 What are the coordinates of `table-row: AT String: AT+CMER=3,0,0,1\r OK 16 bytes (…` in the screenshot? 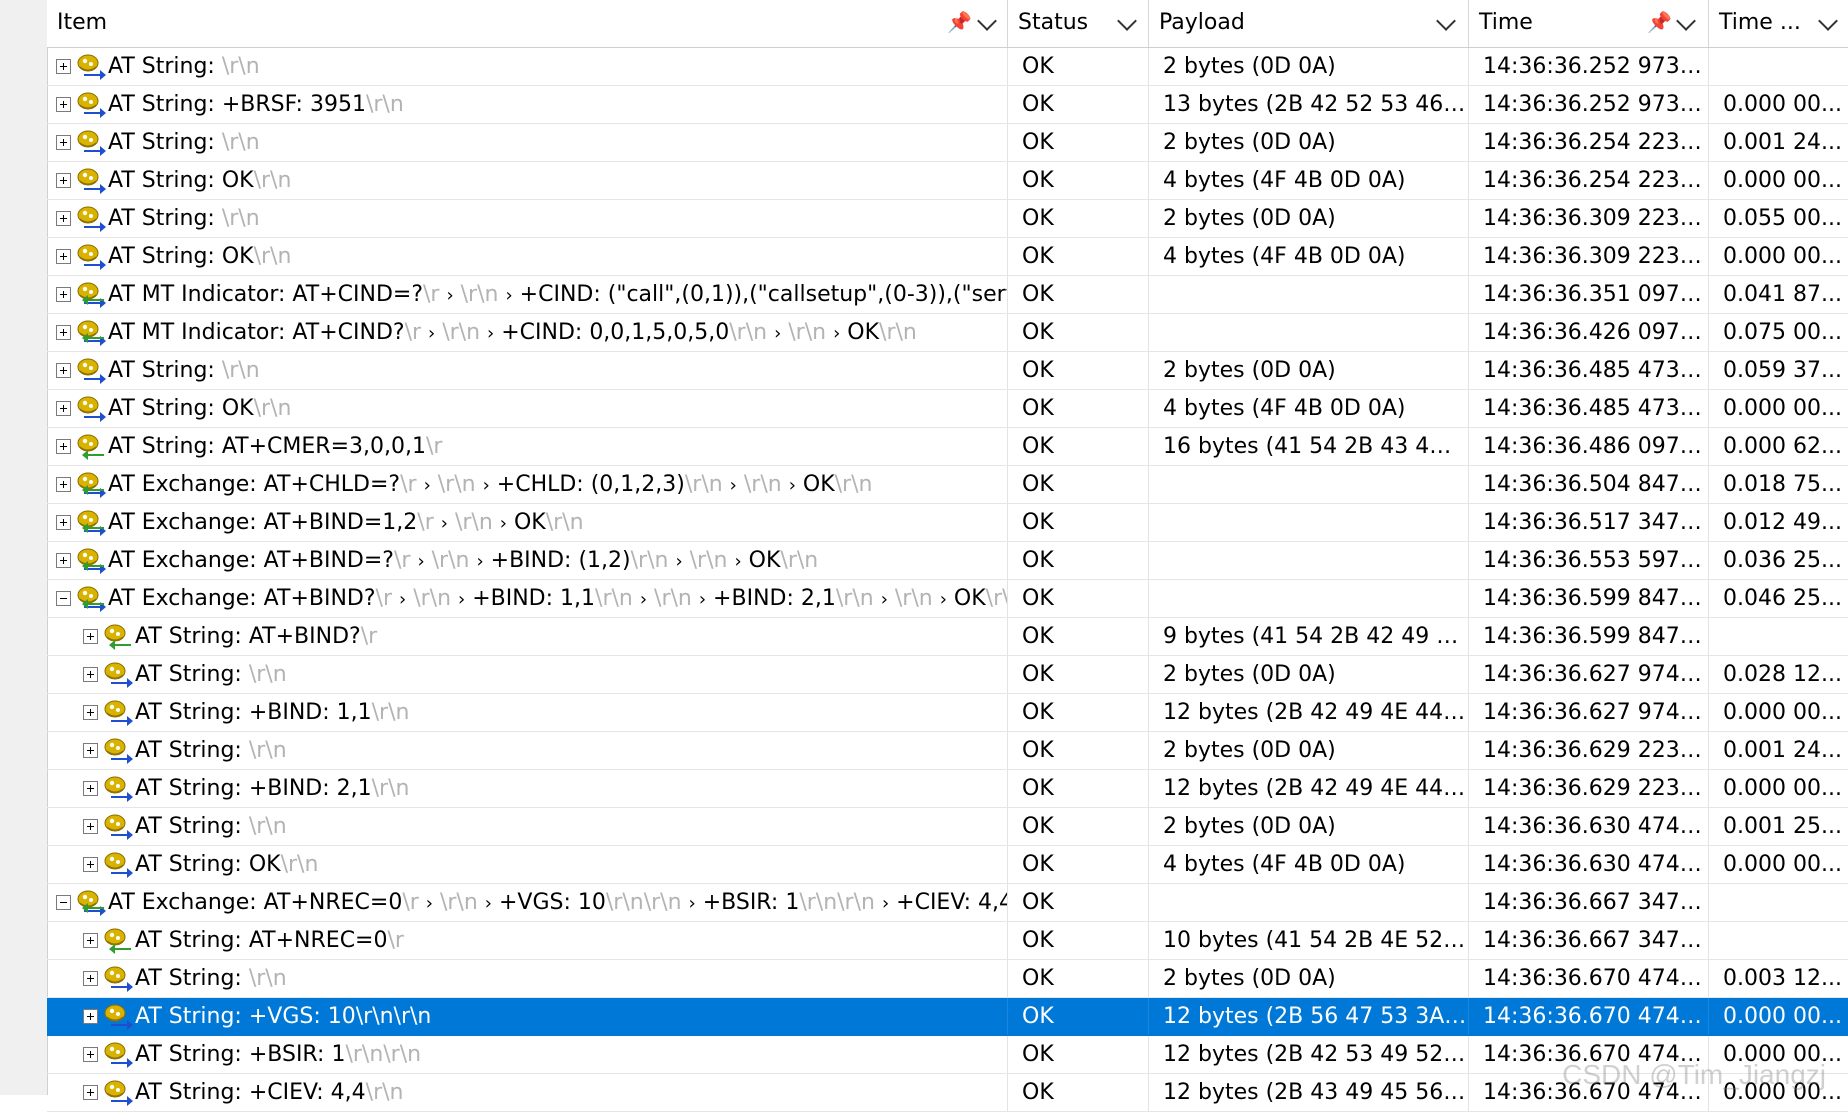 It's located at (947, 447).